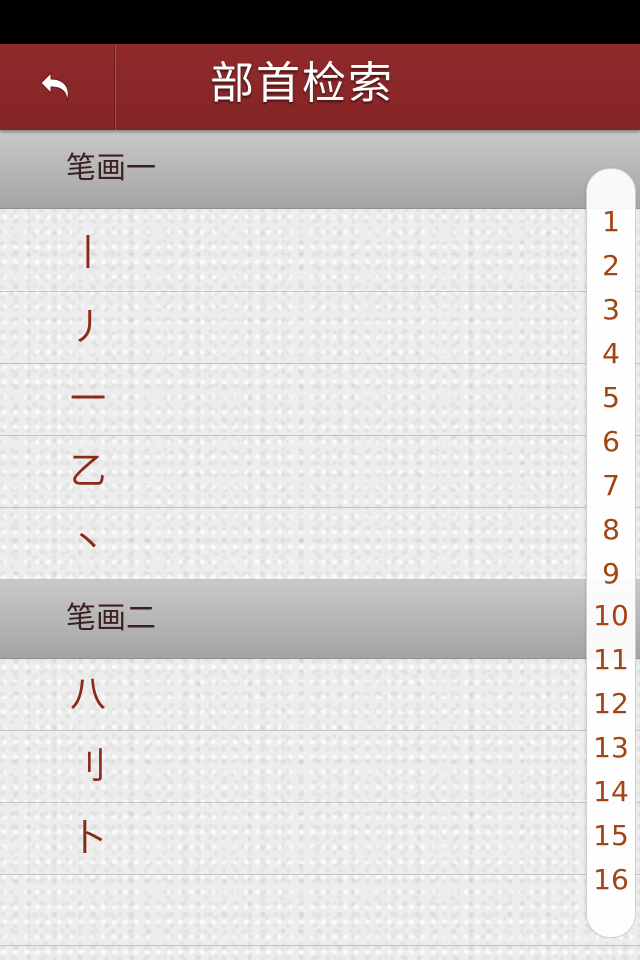 The image size is (640, 960). I want to click on back-button, so click(57, 87).